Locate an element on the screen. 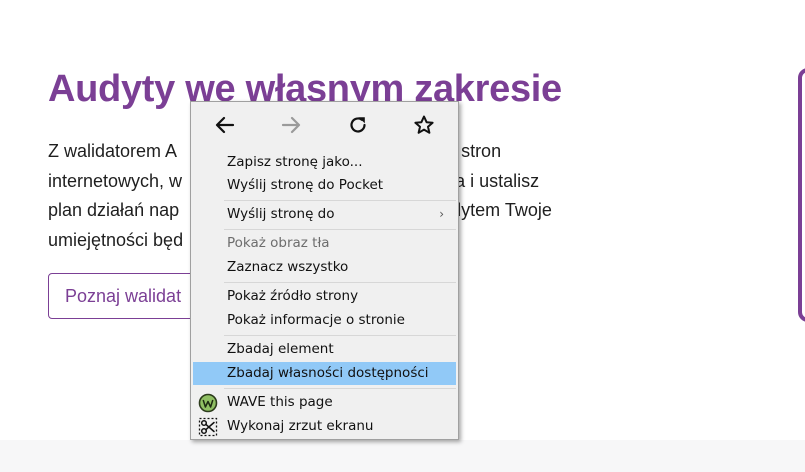 Image resolution: width=805 pixels, height=472 pixels. forward-button is located at coordinates (291, 125).